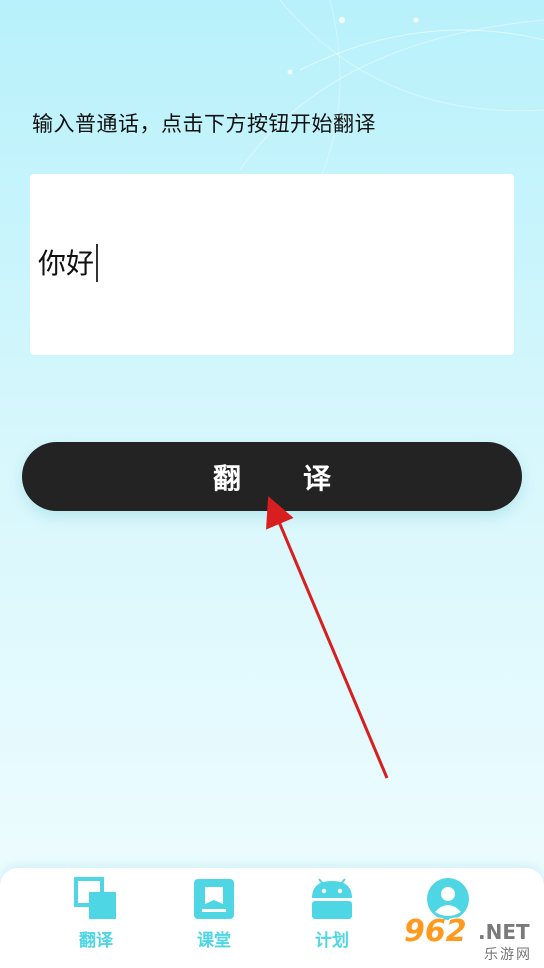 This screenshot has height=968, width=544. I want to click on instruction-text: 输入普通话，点击下方按钮开始翻译, so click(204, 124).